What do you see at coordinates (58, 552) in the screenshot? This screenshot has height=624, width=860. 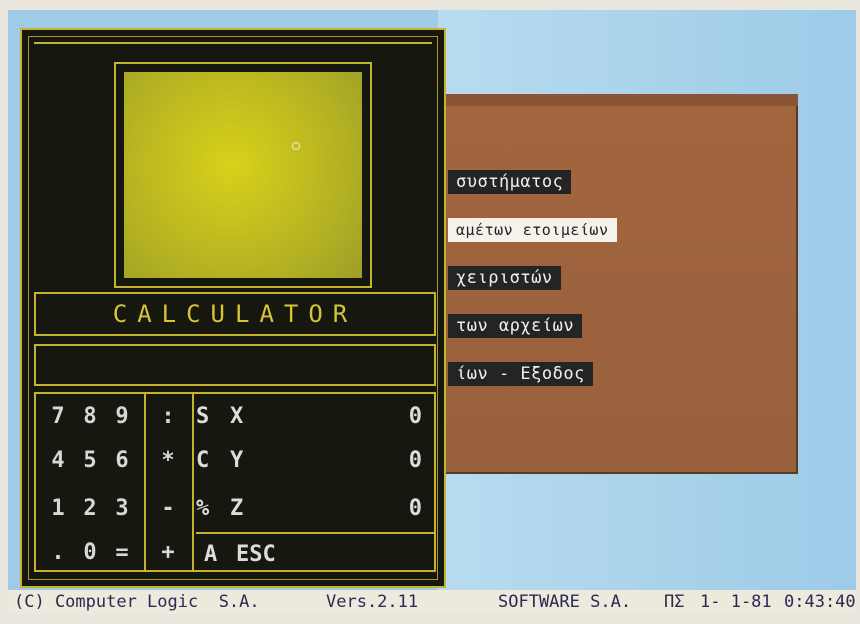 I see `key-decimal: .` at bounding box center [58, 552].